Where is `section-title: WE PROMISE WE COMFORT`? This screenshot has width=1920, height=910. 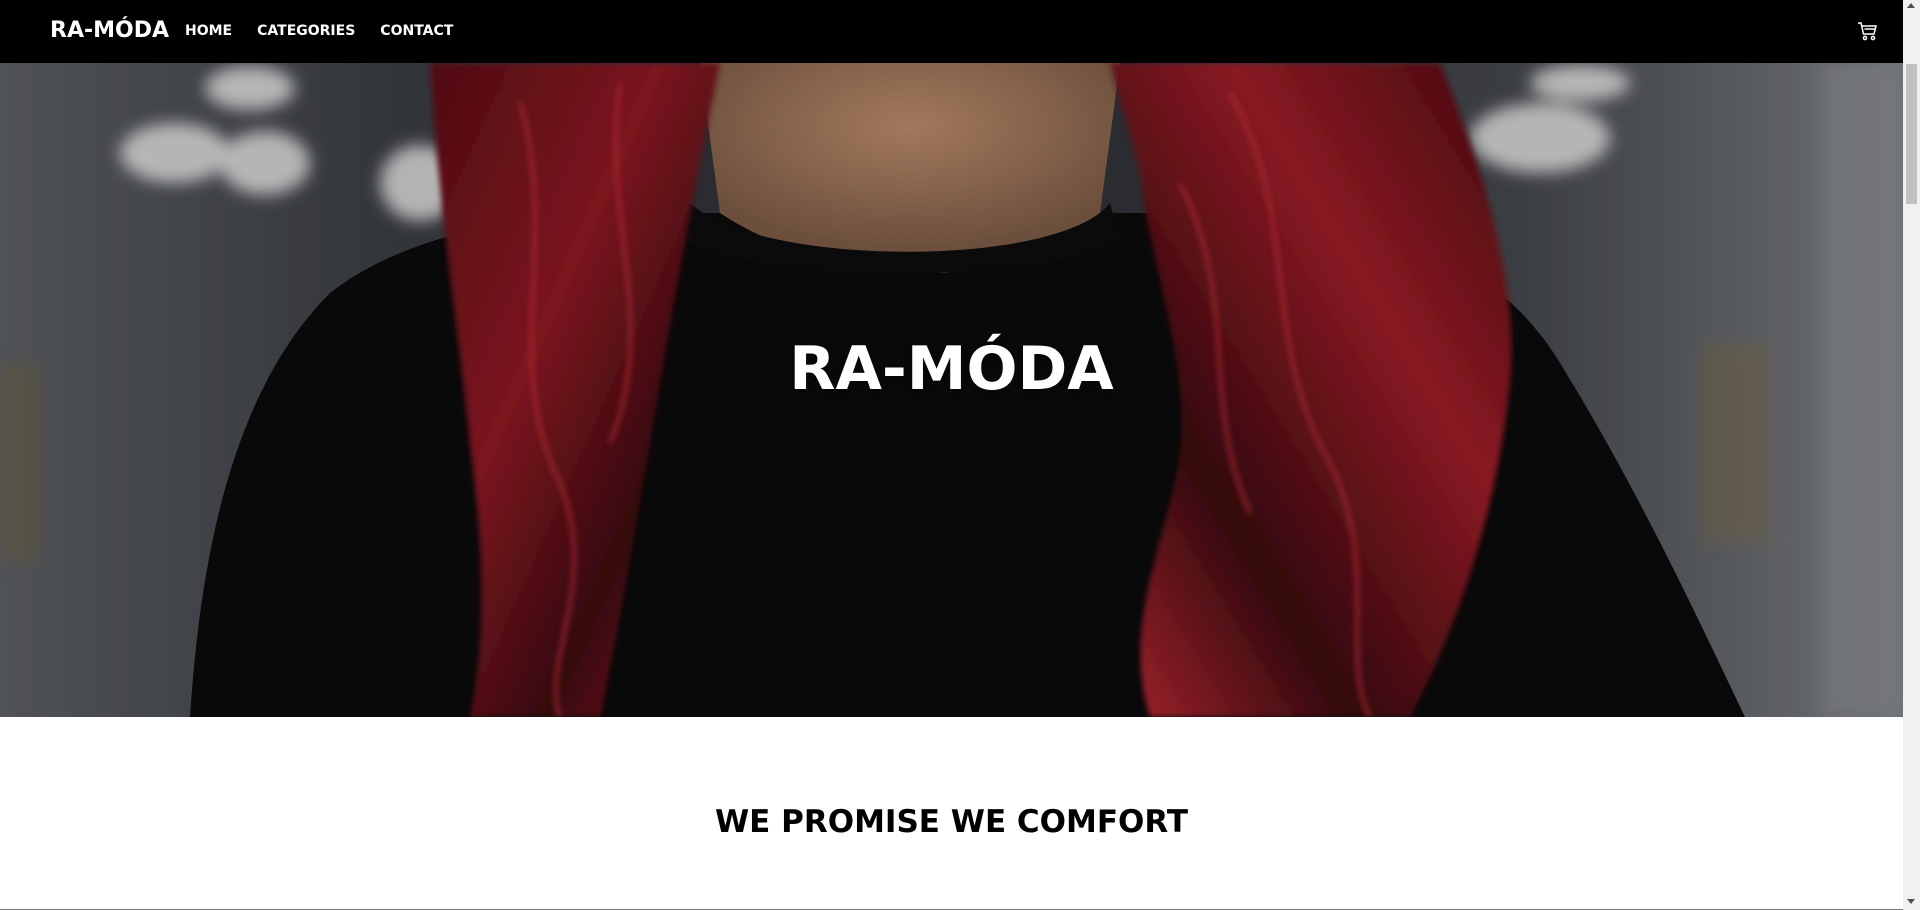 section-title: WE PROMISE WE COMFORT is located at coordinates (951, 822).